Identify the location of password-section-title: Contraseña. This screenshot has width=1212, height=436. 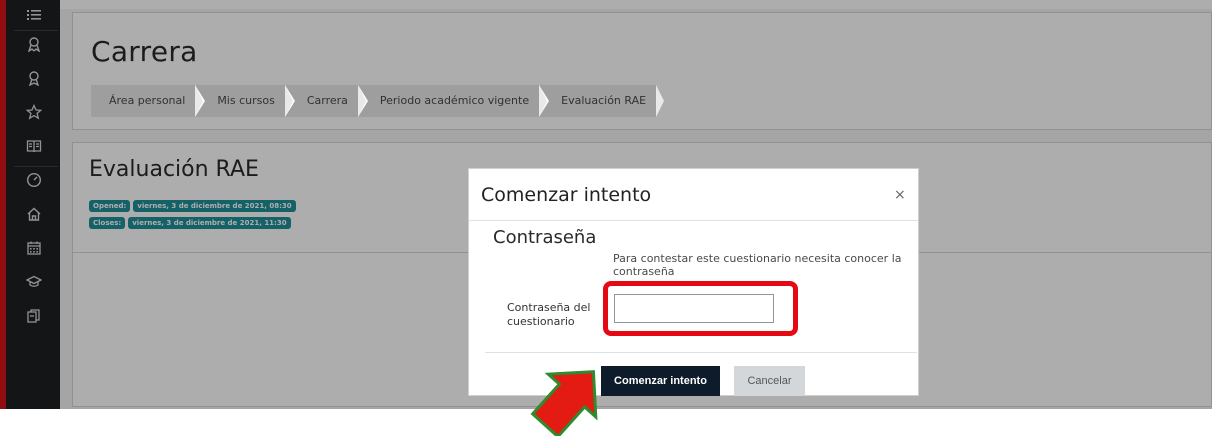
(545, 237).